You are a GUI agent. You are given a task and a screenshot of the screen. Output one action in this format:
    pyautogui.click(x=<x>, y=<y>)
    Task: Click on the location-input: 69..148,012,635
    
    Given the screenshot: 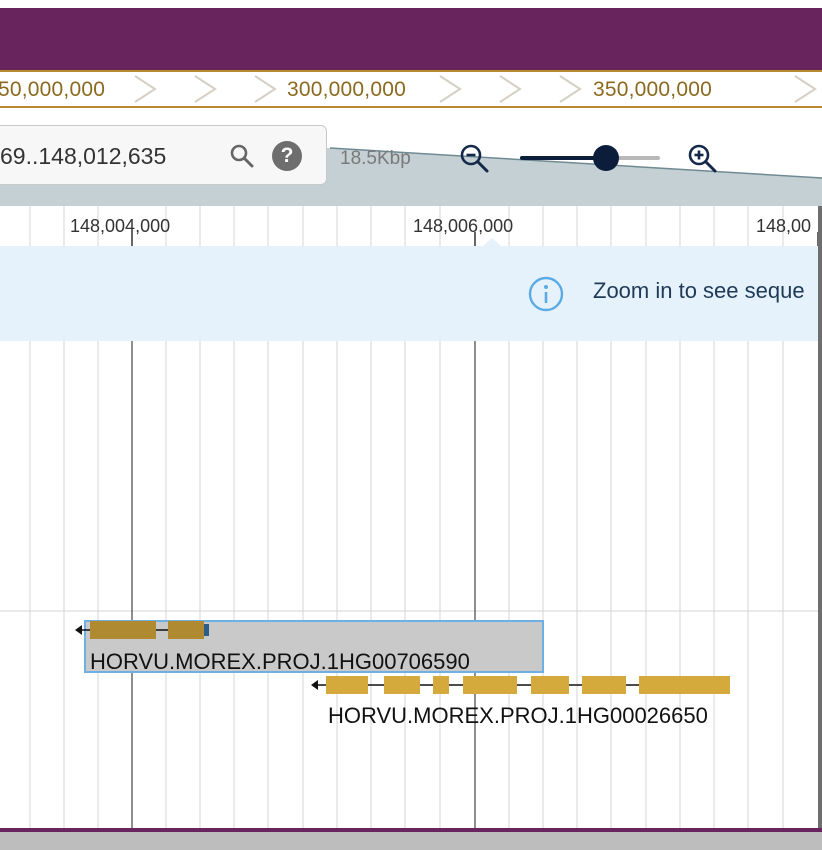 What is the action you would take?
    pyautogui.click(x=83, y=156)
    